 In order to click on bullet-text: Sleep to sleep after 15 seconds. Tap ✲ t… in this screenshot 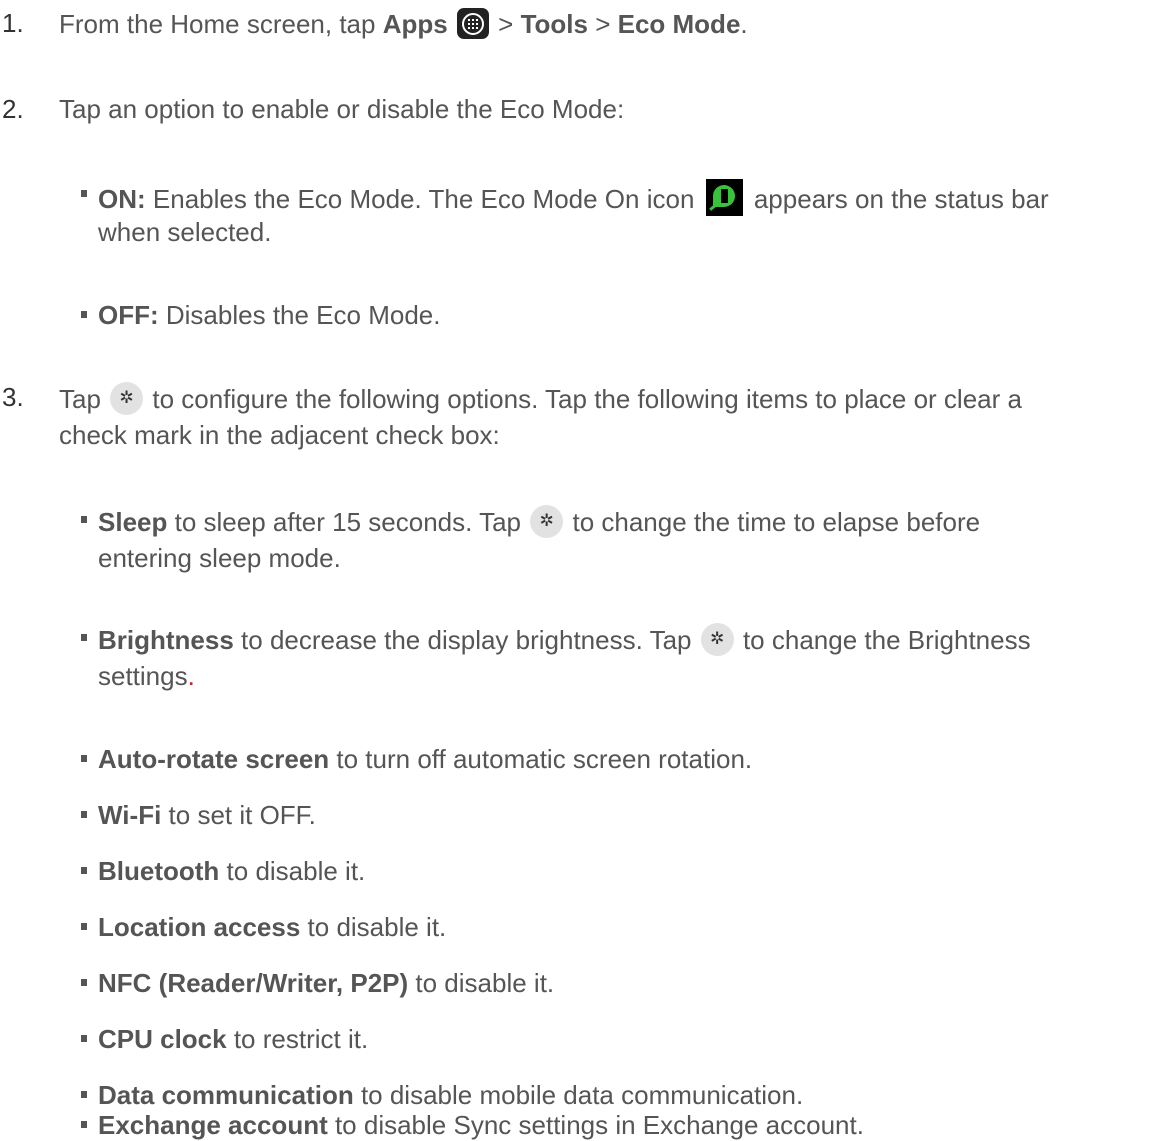, I will do `click(539, 521)`.